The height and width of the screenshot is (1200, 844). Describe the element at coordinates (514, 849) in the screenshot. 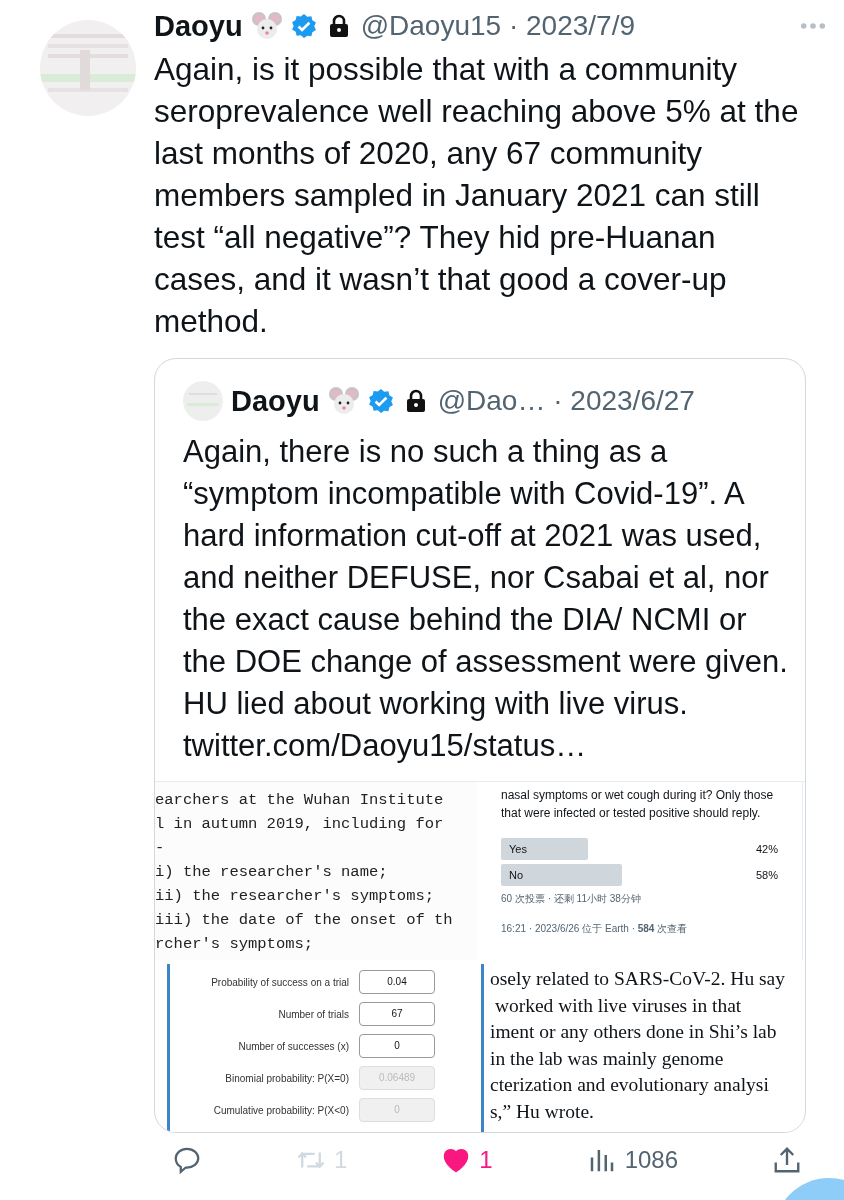

I see `poll-option: Yes` at that location.